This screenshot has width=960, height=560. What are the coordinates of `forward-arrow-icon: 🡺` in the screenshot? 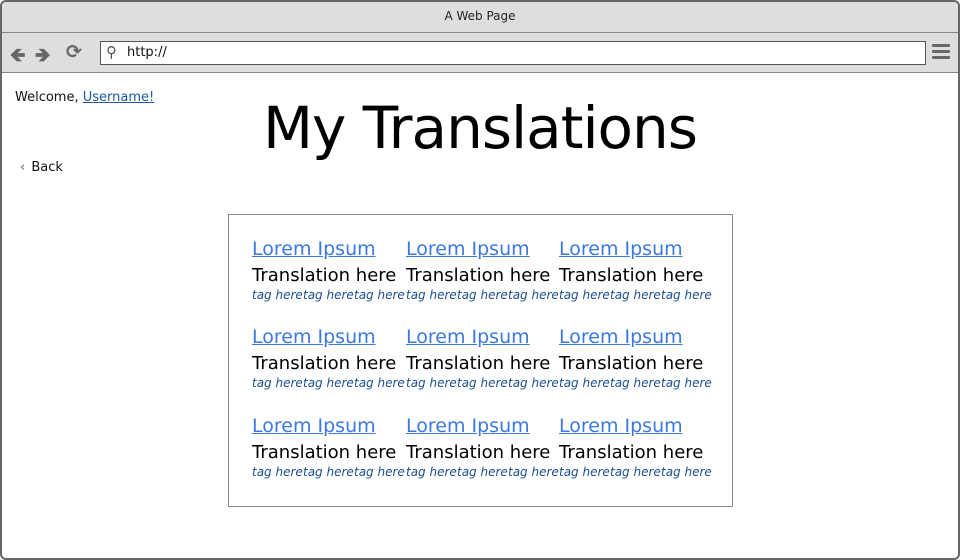 It's located at (42, 57).